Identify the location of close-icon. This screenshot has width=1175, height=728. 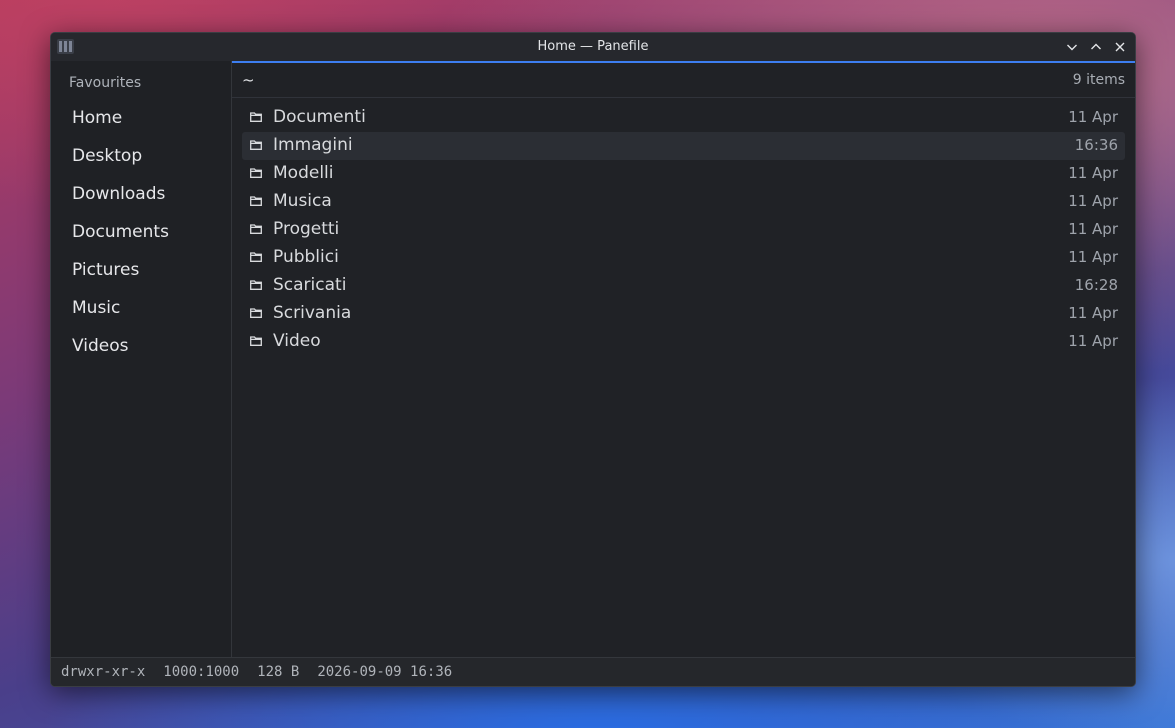
(1120, 47).